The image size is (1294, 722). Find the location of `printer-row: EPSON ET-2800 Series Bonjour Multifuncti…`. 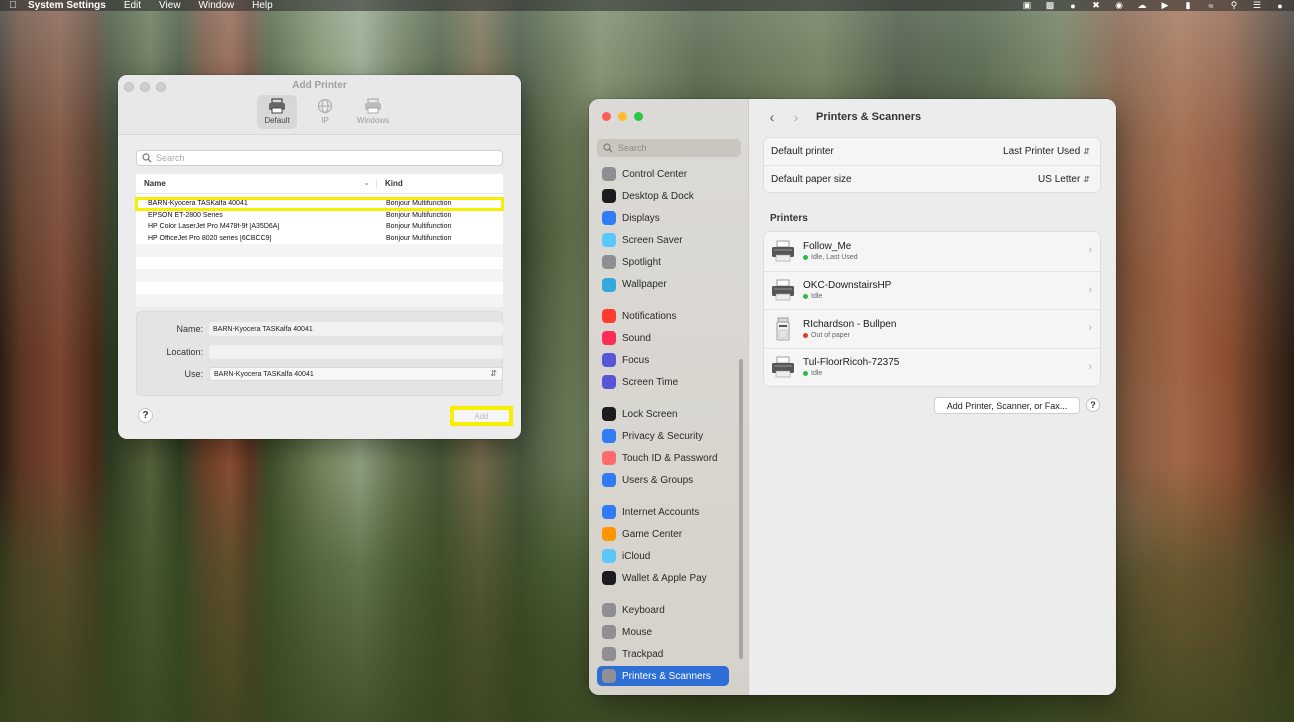

printer-row: EPSON ET-2800 Series Bonjour Multifuncti… is located at coordinates (319, 215).